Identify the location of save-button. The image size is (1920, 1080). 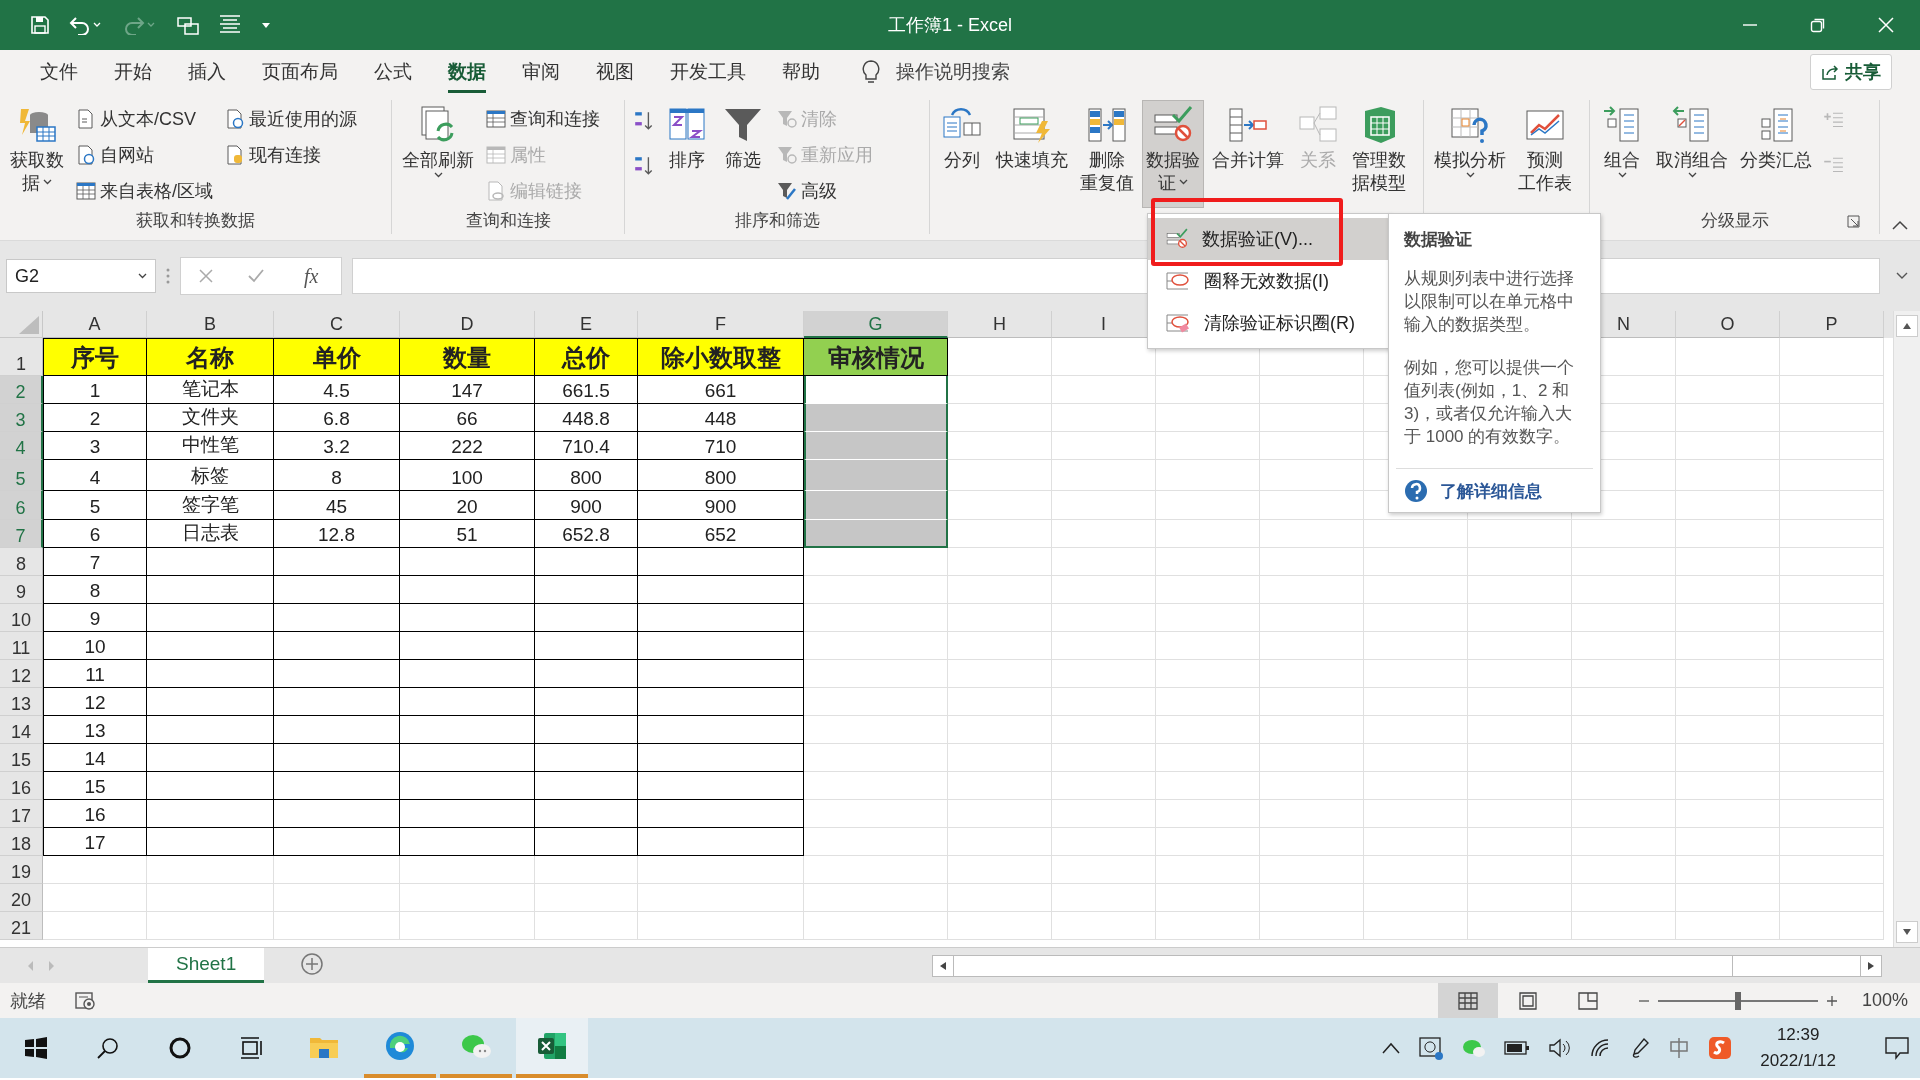
(40, 25).